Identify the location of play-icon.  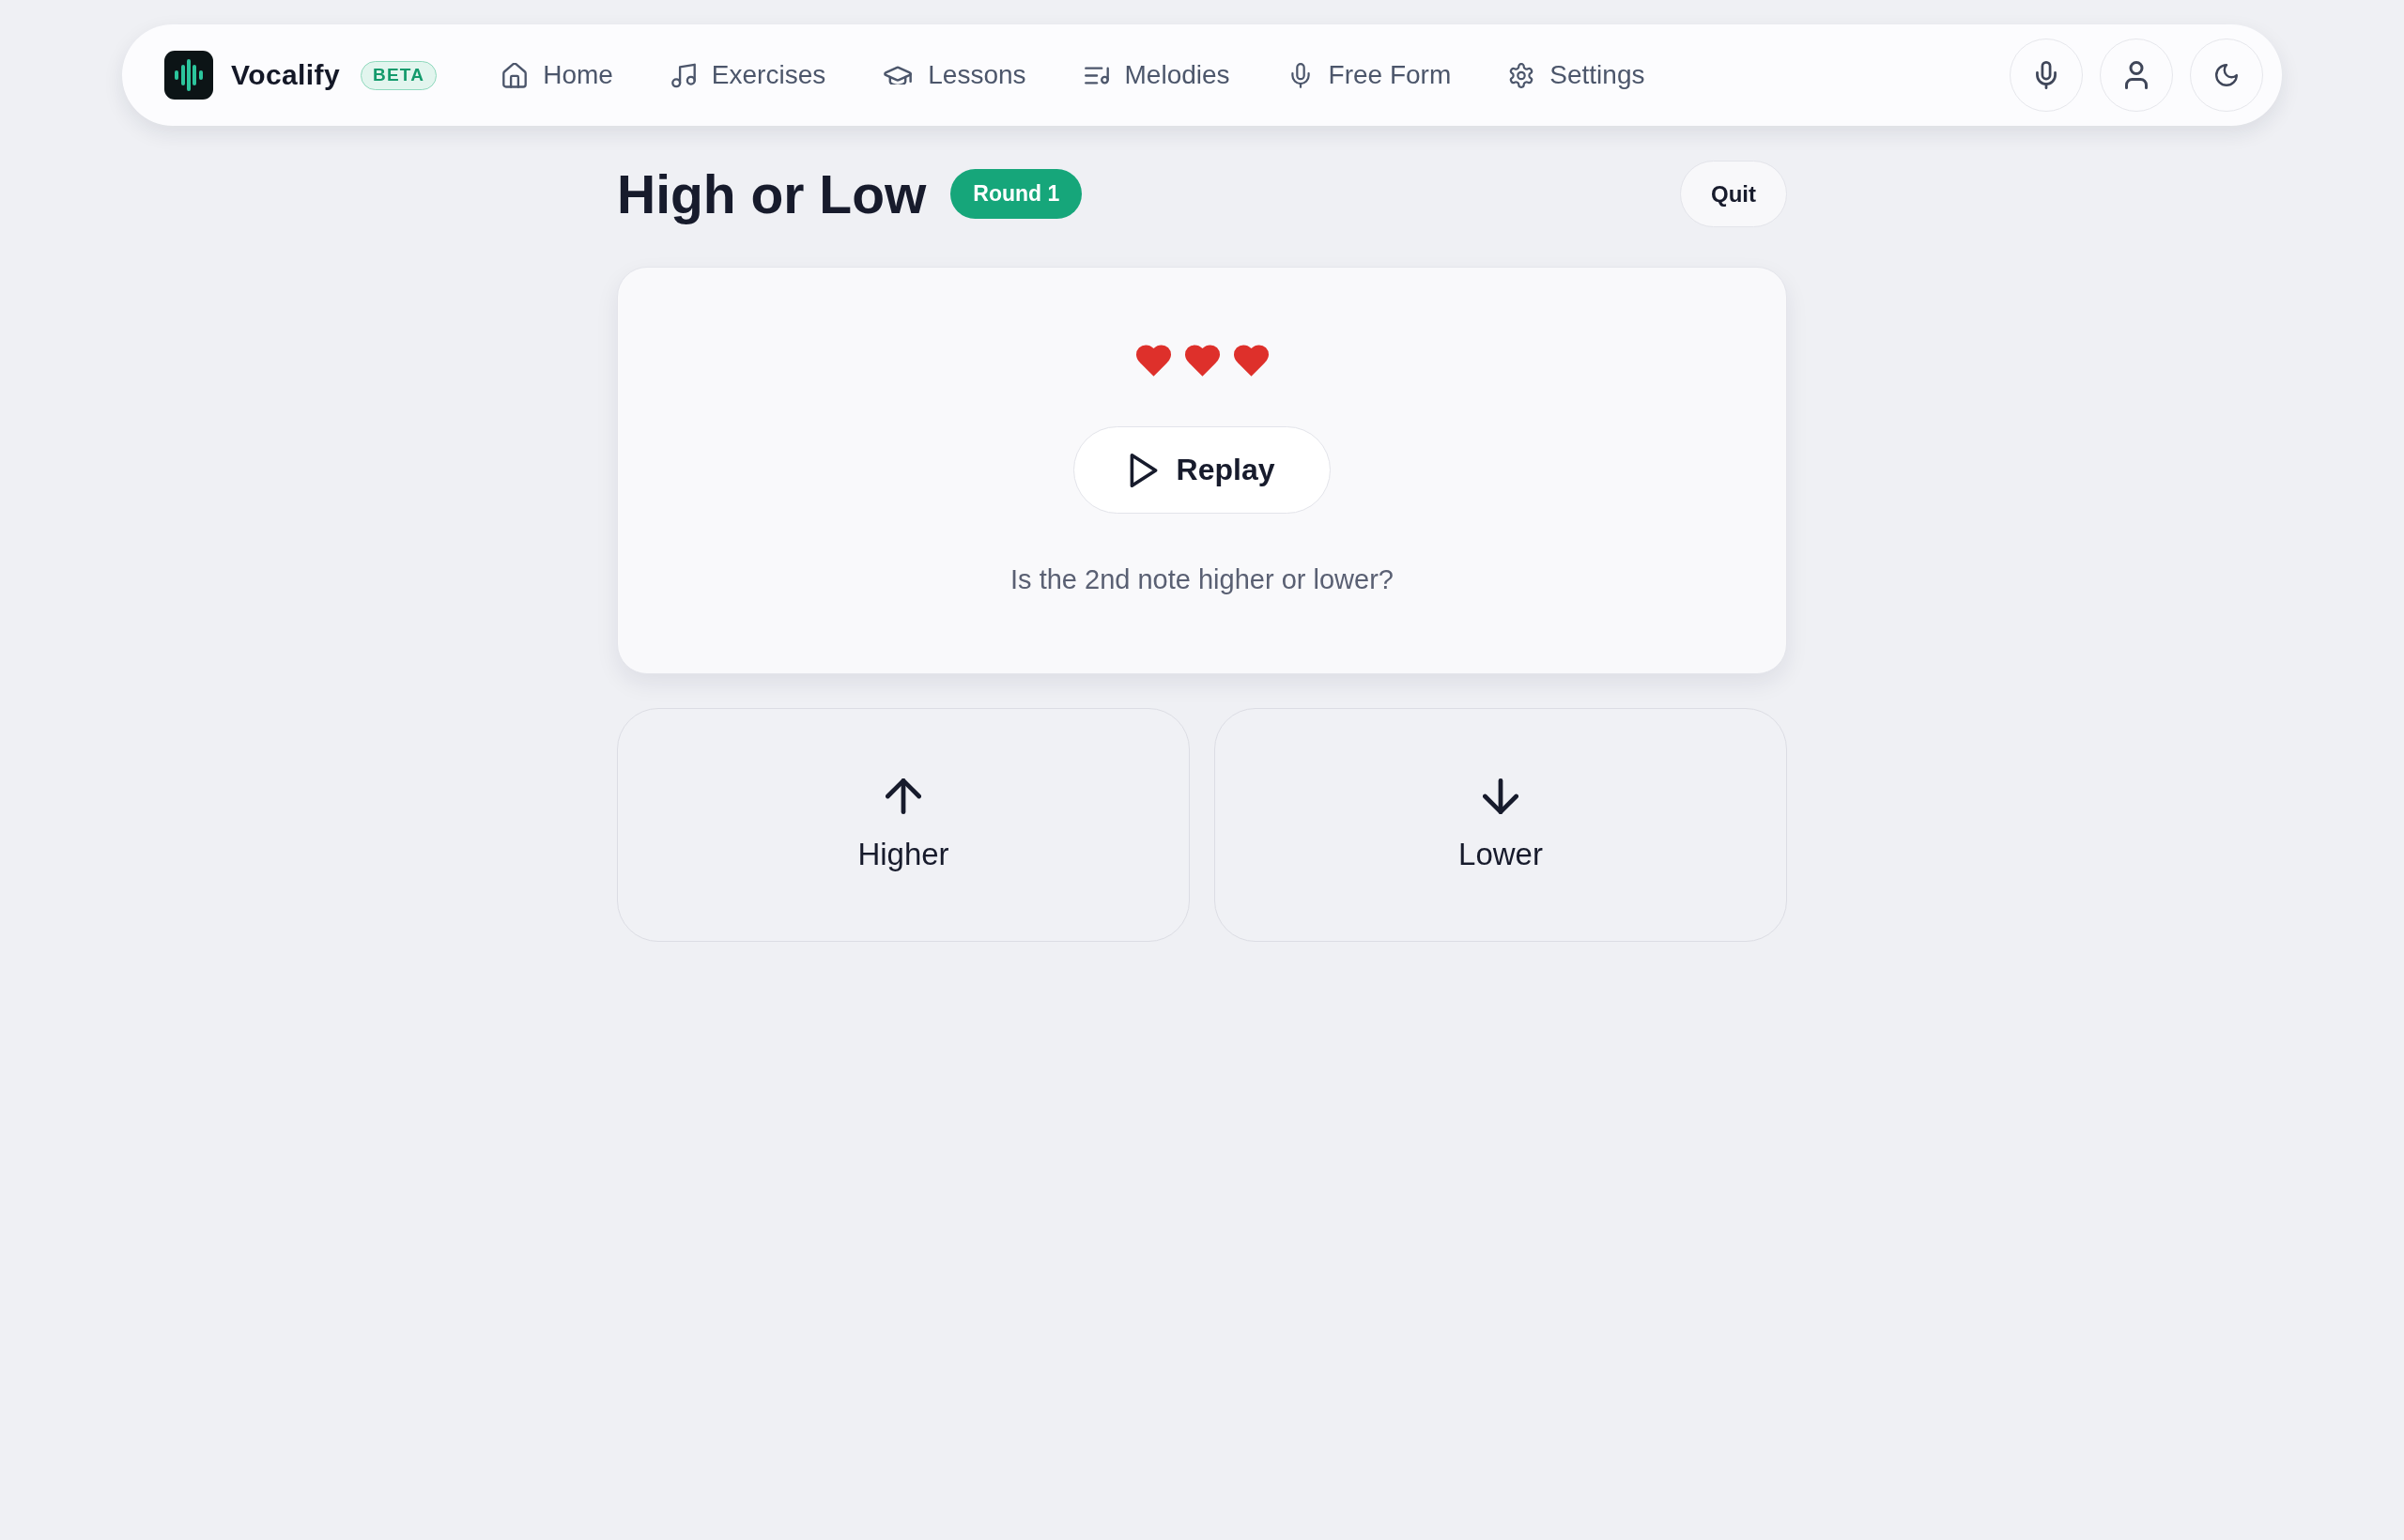
(1143, 470).